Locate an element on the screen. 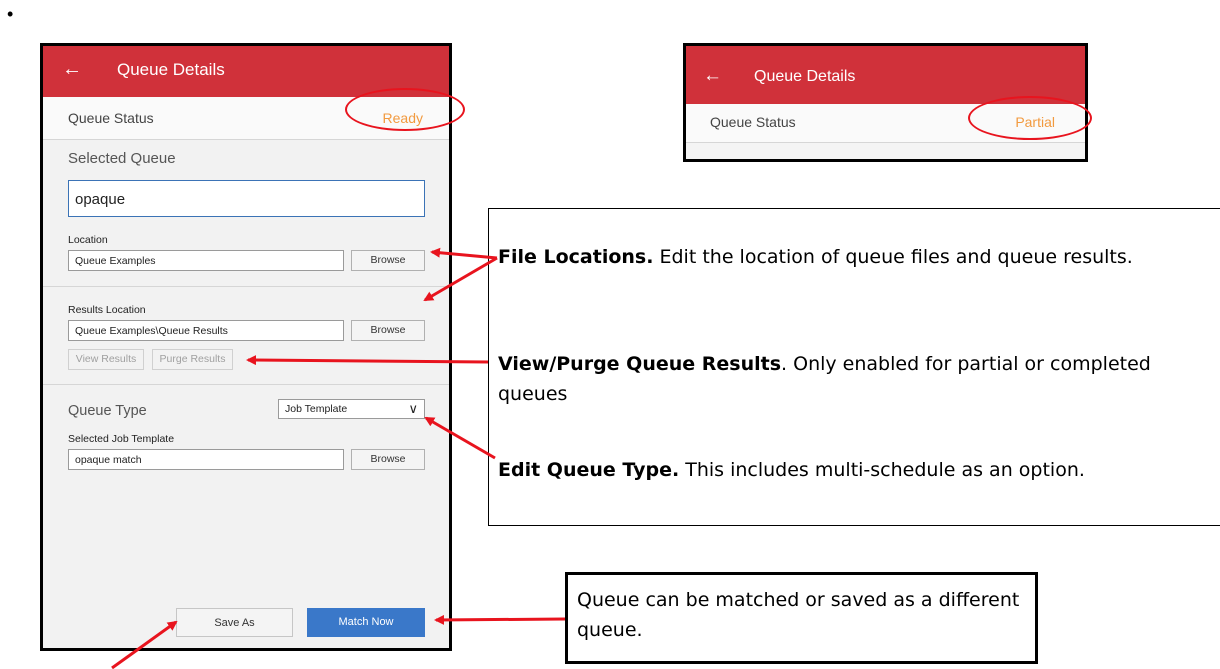 The width and height of the screenshot is (1220, 669). arrow-to-results-buttons is located at coordinates (367, 360).